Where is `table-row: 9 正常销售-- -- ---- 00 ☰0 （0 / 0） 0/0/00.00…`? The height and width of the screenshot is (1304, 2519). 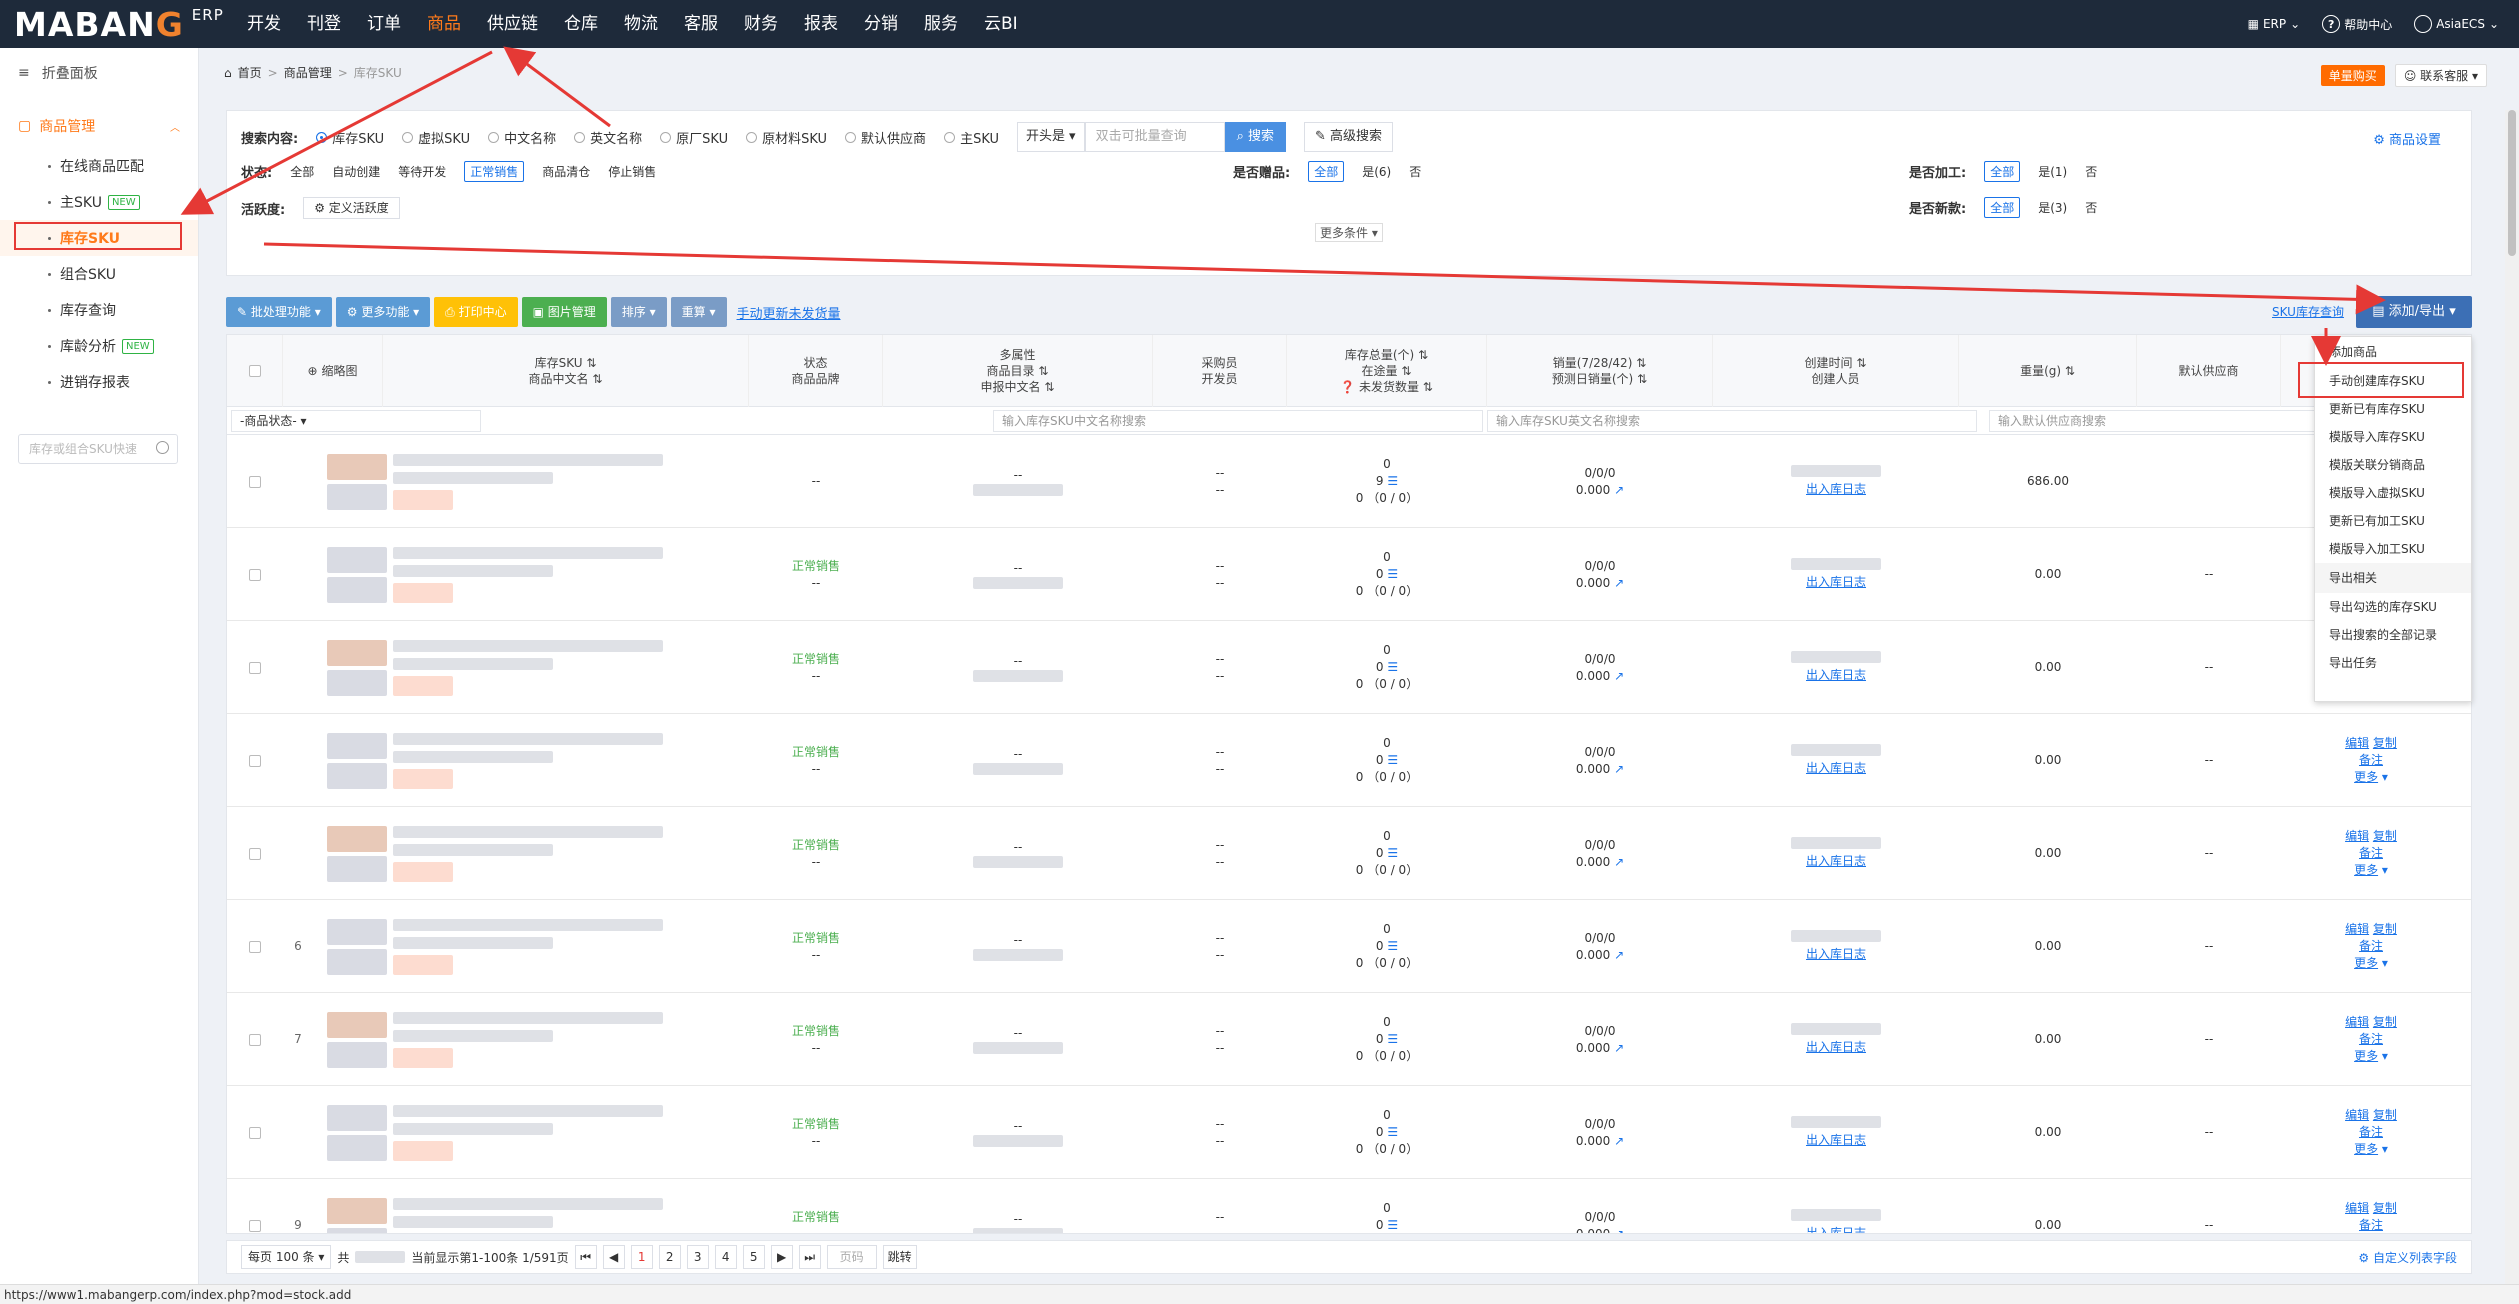 table-row: 9 正常销售-- -- ---- 00 ☰0 （0 / 0） 0/0/00.00… is located at coordinates (1349, 1206).